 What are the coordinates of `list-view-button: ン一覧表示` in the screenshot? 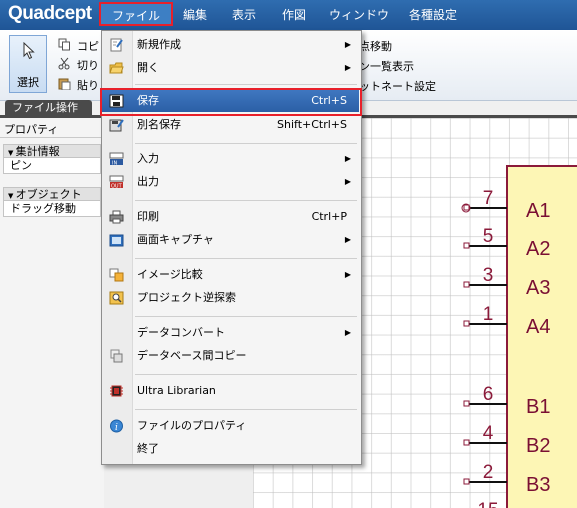 It's located at (386, 66).